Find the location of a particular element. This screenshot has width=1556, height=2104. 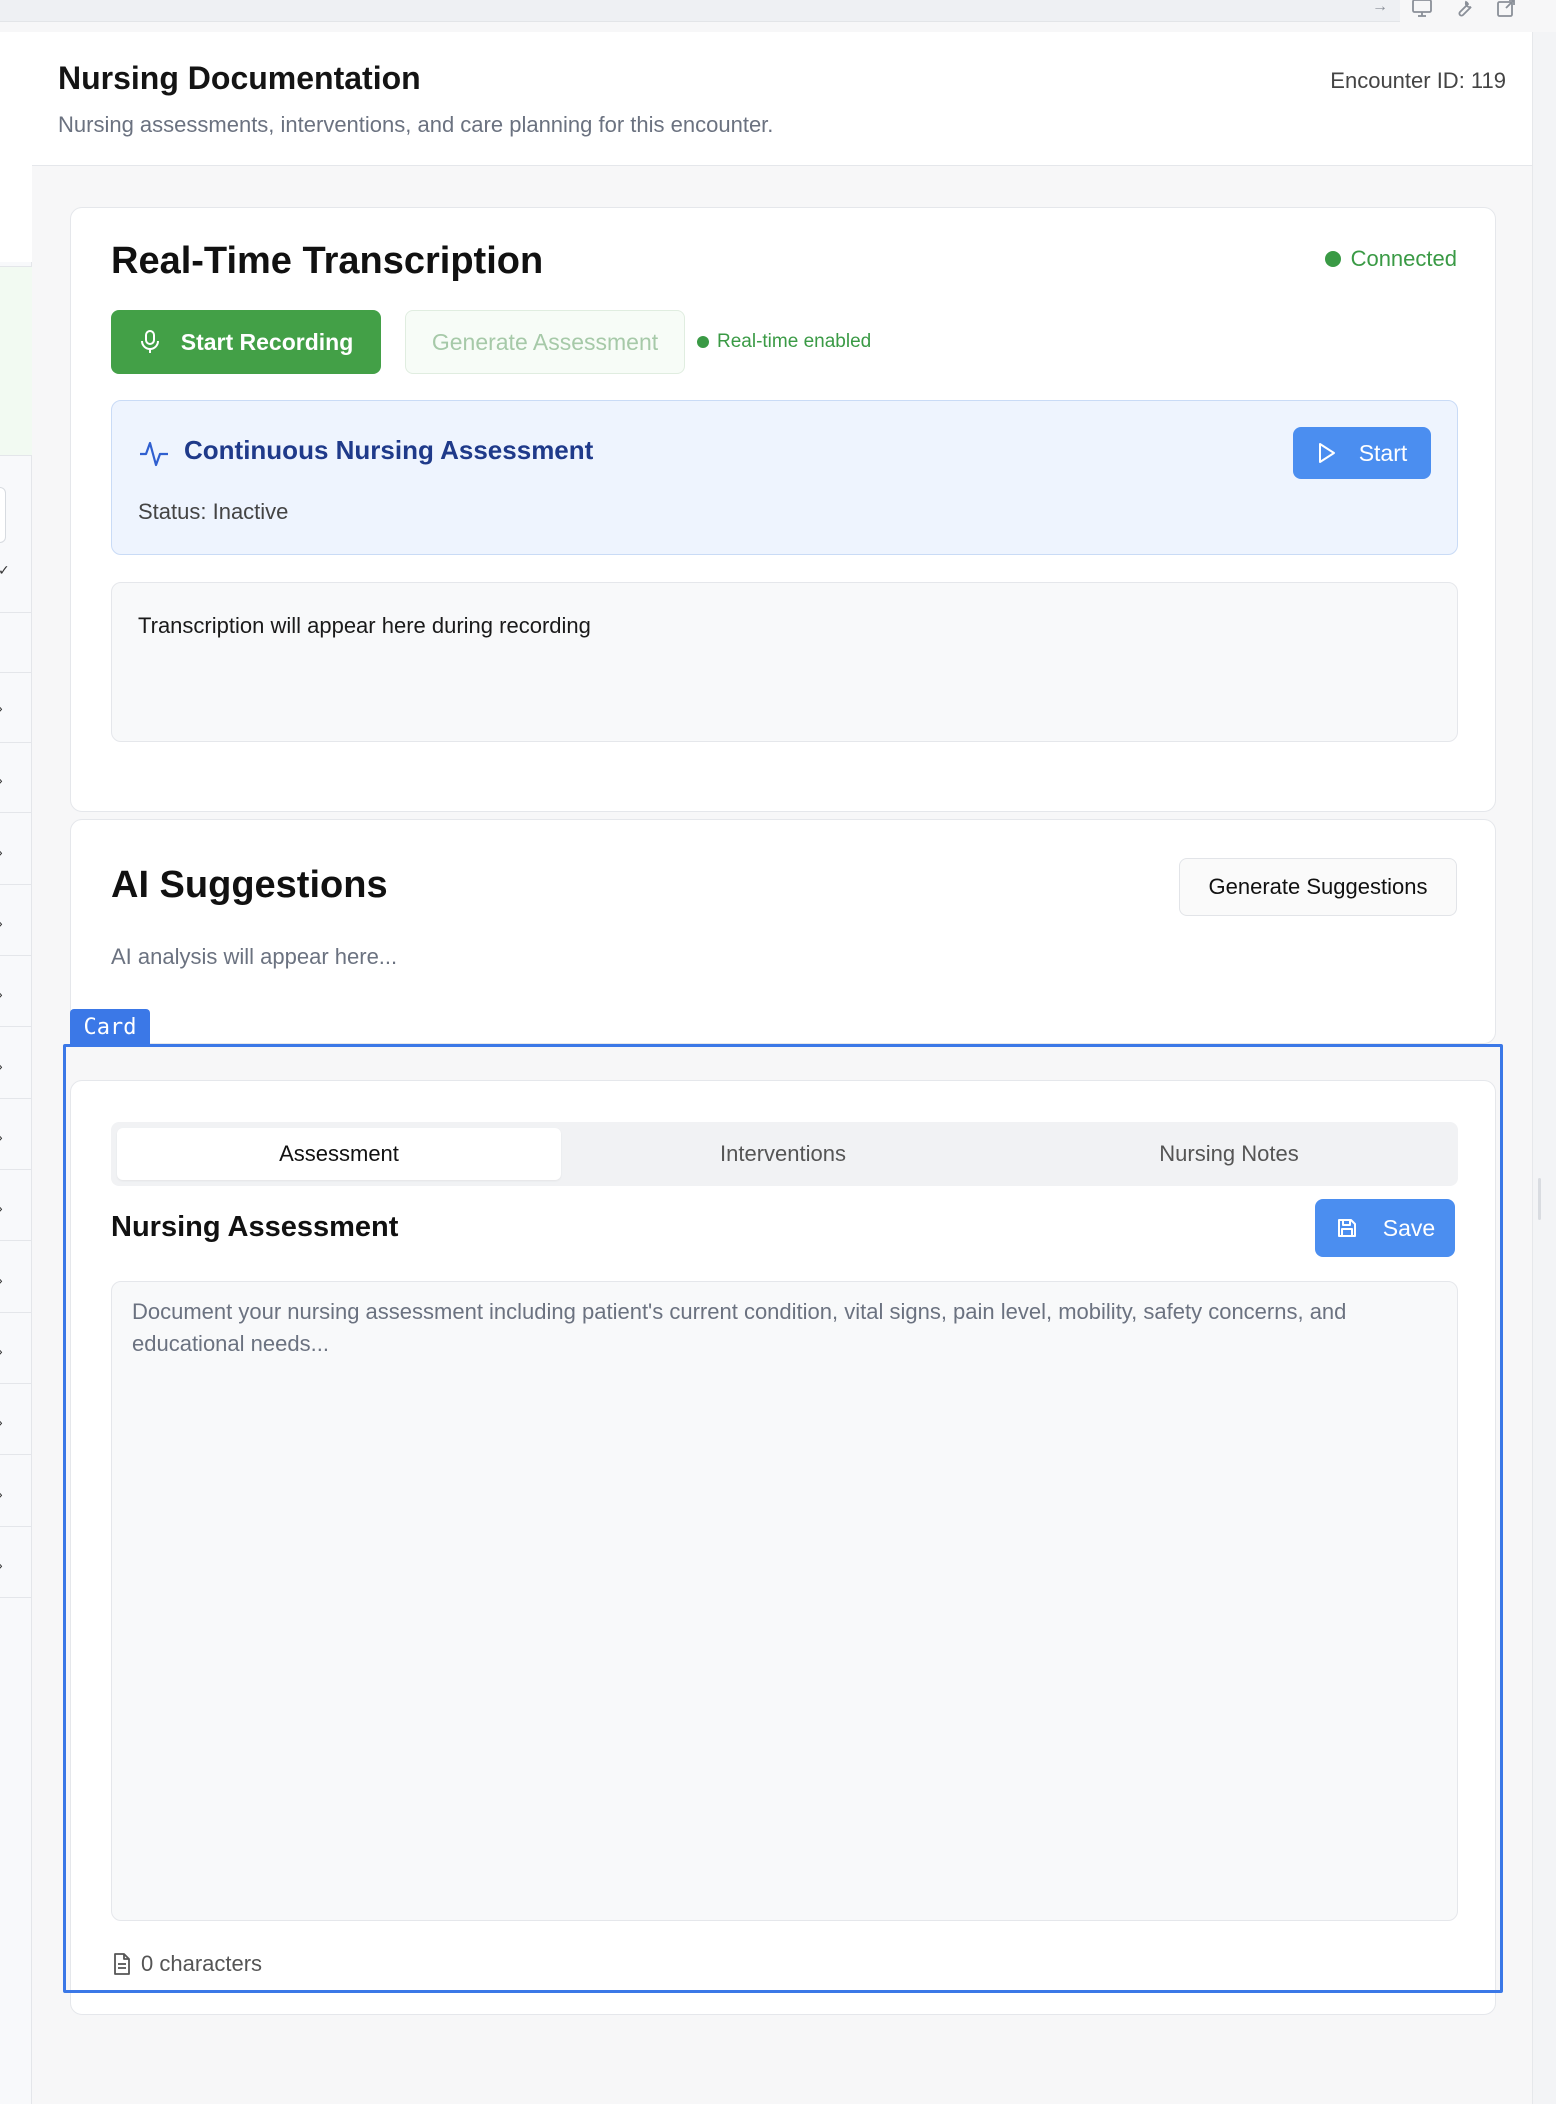

right-panel-edge is located at coordinates (1544, 1068).